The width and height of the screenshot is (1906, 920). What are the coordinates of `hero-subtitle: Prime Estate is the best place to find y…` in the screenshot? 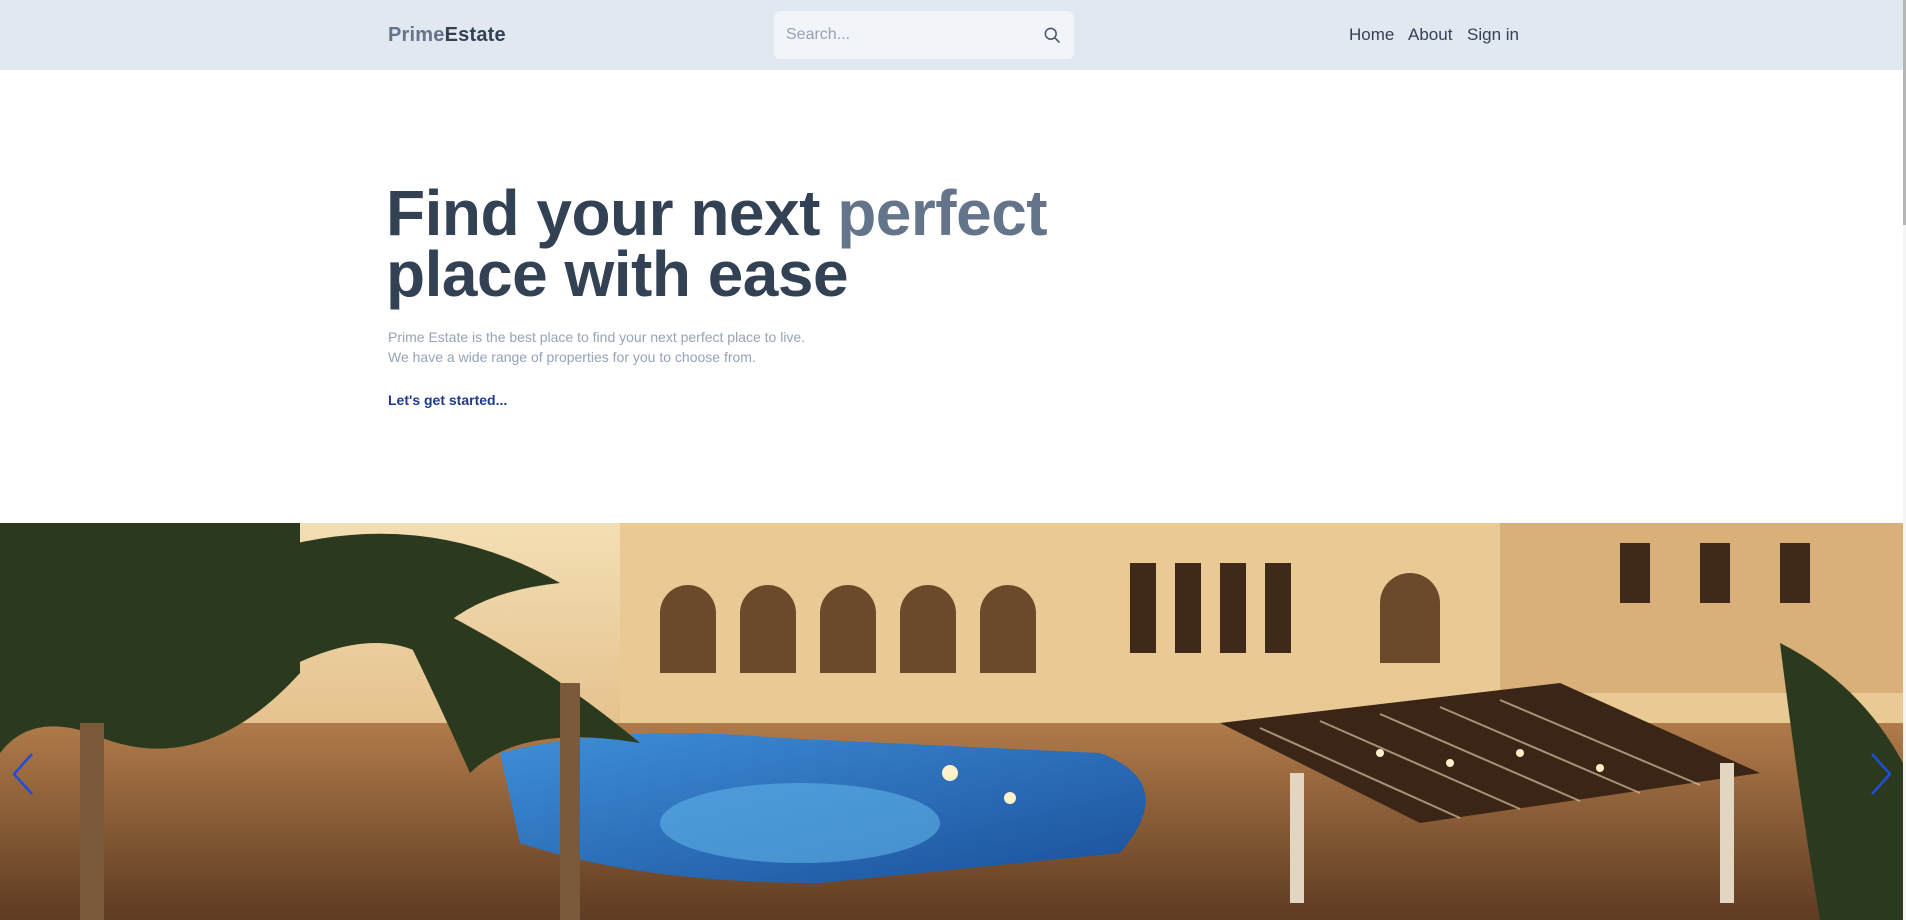 It's located at (596, 347).